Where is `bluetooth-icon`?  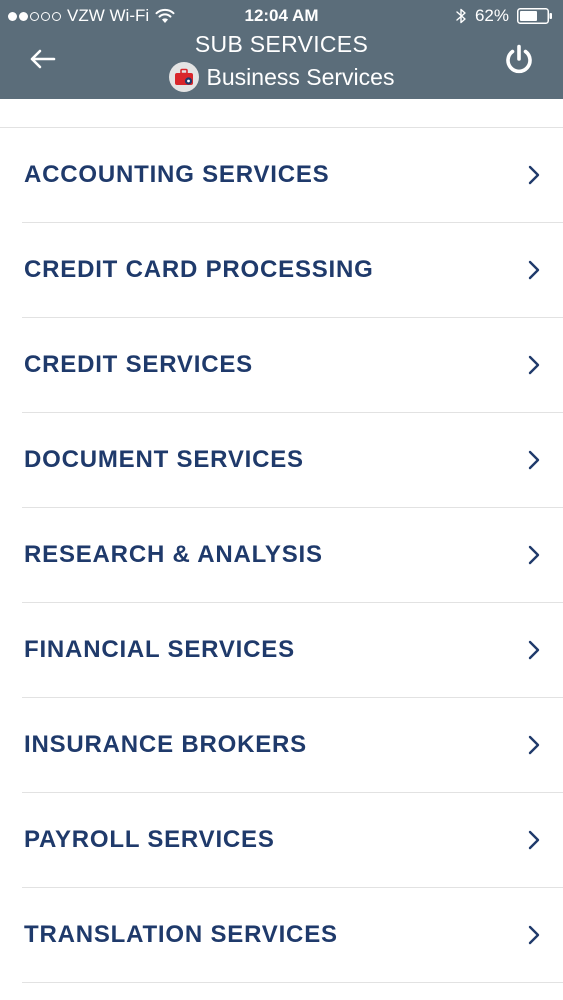 bluetooth-icon is located at coordinates (461, 16).